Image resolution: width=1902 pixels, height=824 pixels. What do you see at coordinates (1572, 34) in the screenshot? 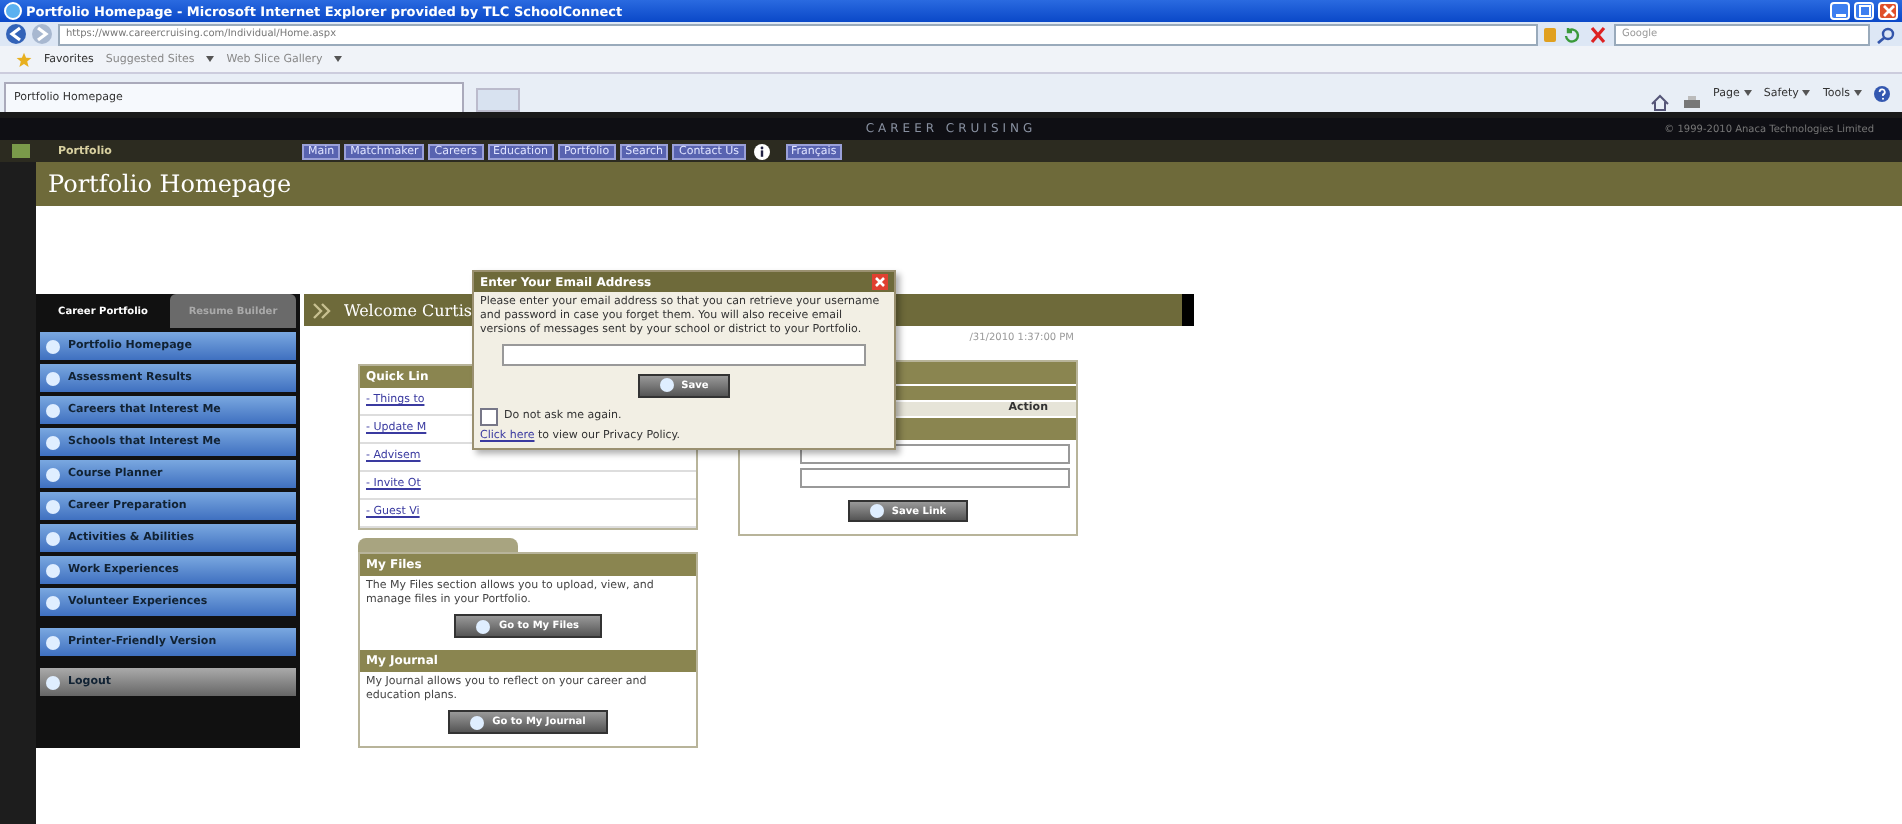
I see `refresh-icon` at bounding box center [1572, 34].